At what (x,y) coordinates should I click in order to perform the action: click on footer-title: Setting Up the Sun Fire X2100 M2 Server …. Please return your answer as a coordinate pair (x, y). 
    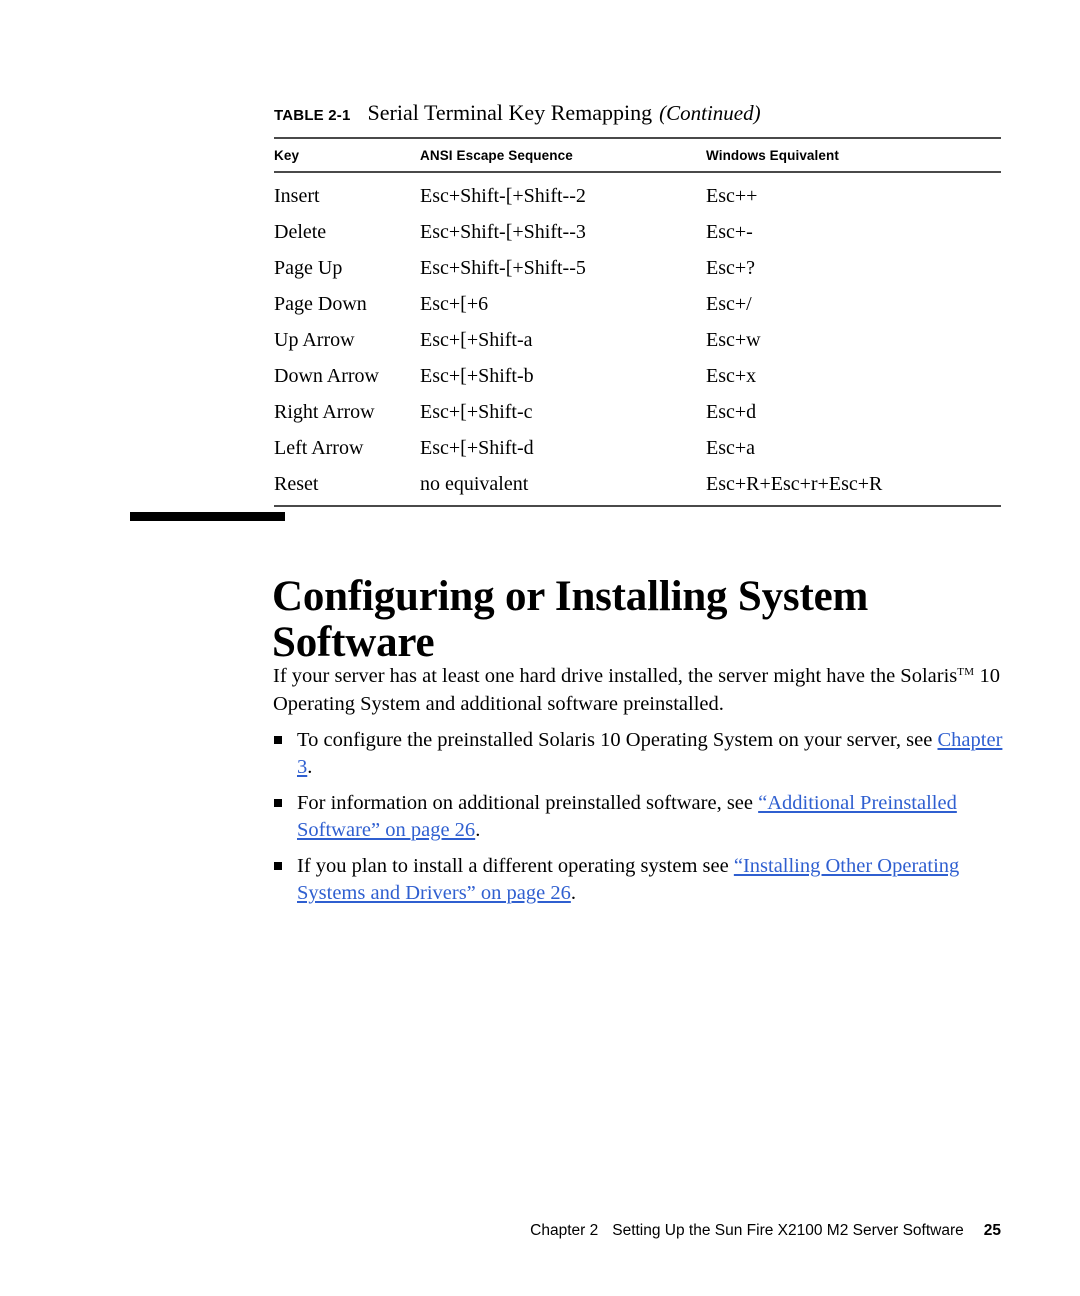
    Looking at the image, I should click on (788, 1230).